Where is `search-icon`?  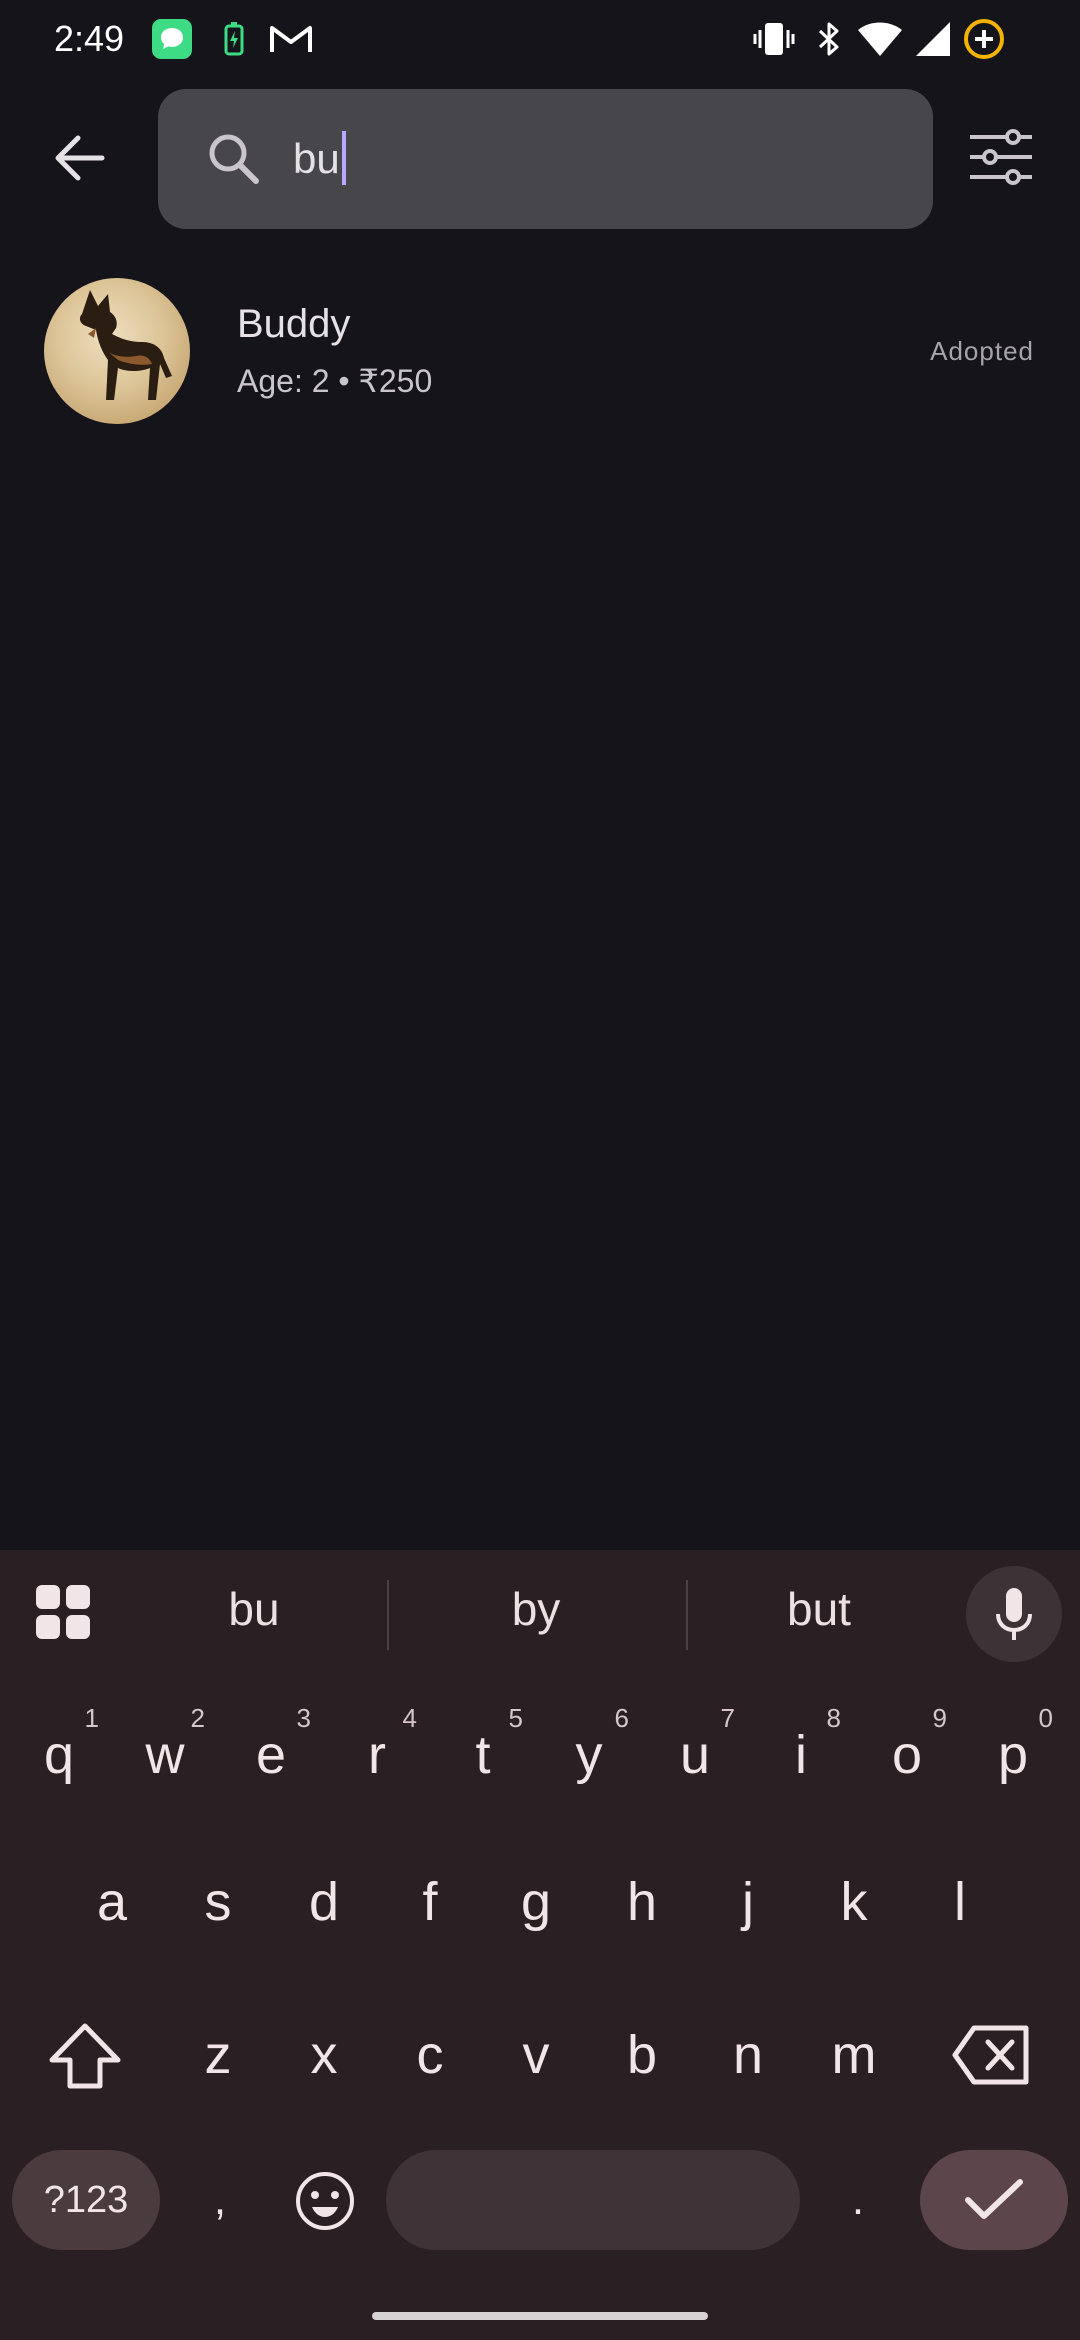 search-icon is located at coordinates (234, 159).